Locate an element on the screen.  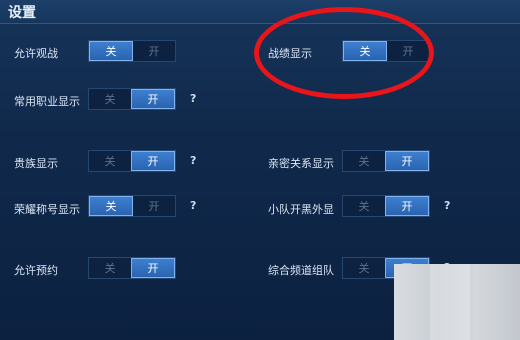
setting-label-honor-title: 荣耀称号显示 is located at coordinates (47, 209).